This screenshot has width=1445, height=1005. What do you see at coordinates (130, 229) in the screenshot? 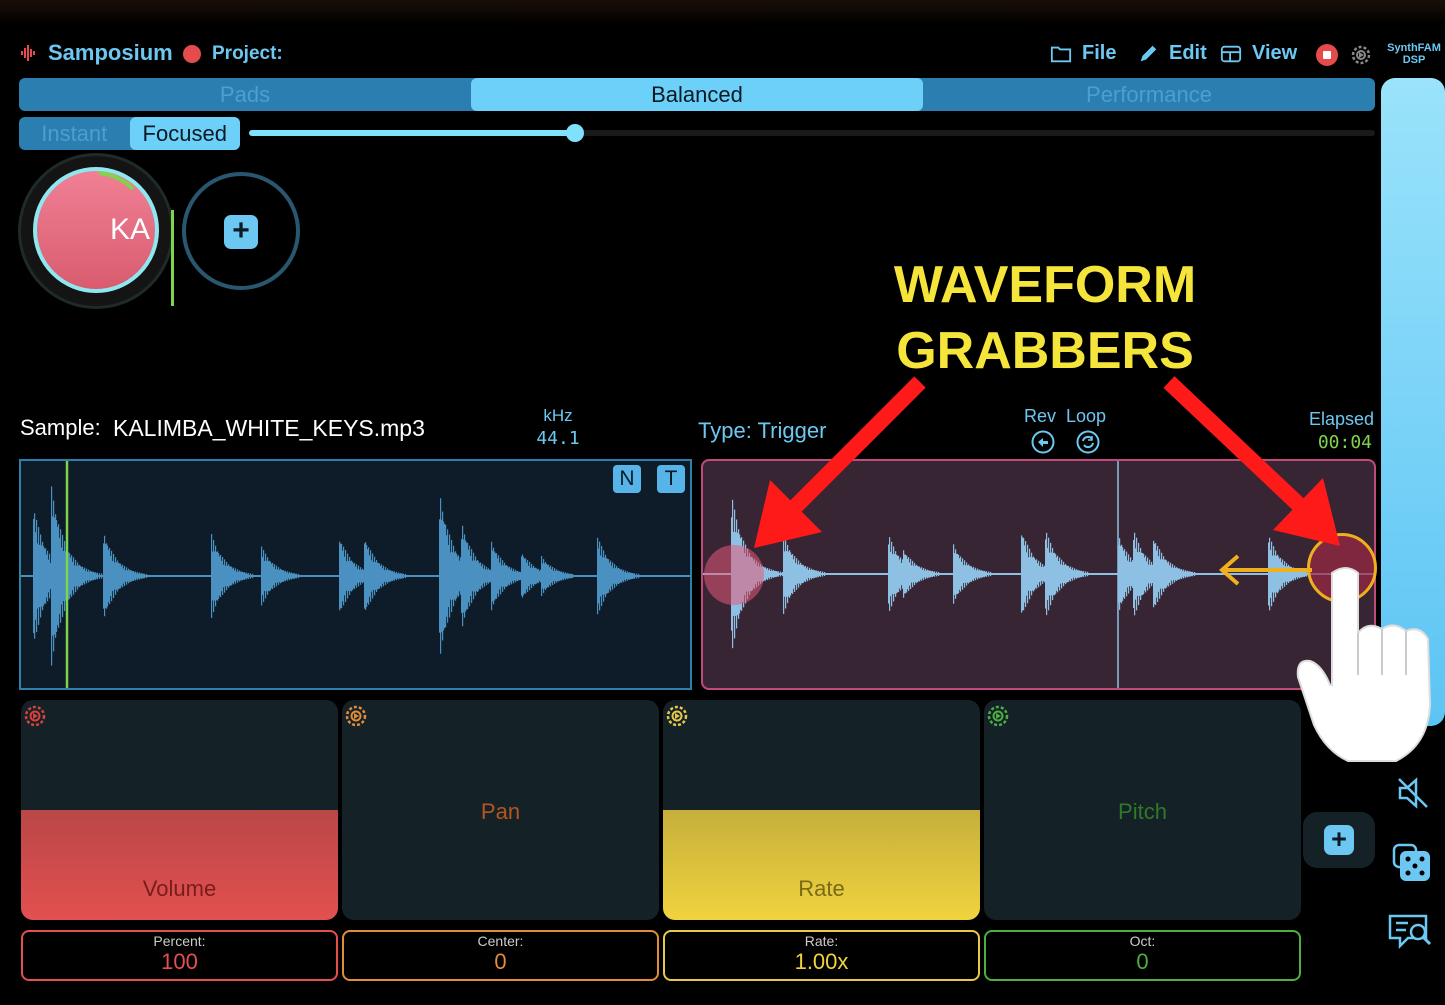
I see `pad-label: KA` at bounding box center [130, 229].